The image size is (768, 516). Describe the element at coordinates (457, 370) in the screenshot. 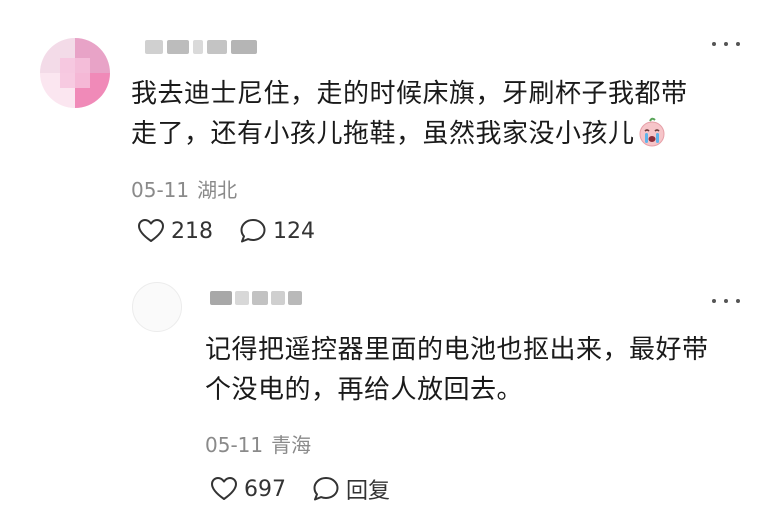

I see `reply-text: 记得把遥控器里面的电池也抠出来，最好带 个没电的，再给人放回去。` at that location.